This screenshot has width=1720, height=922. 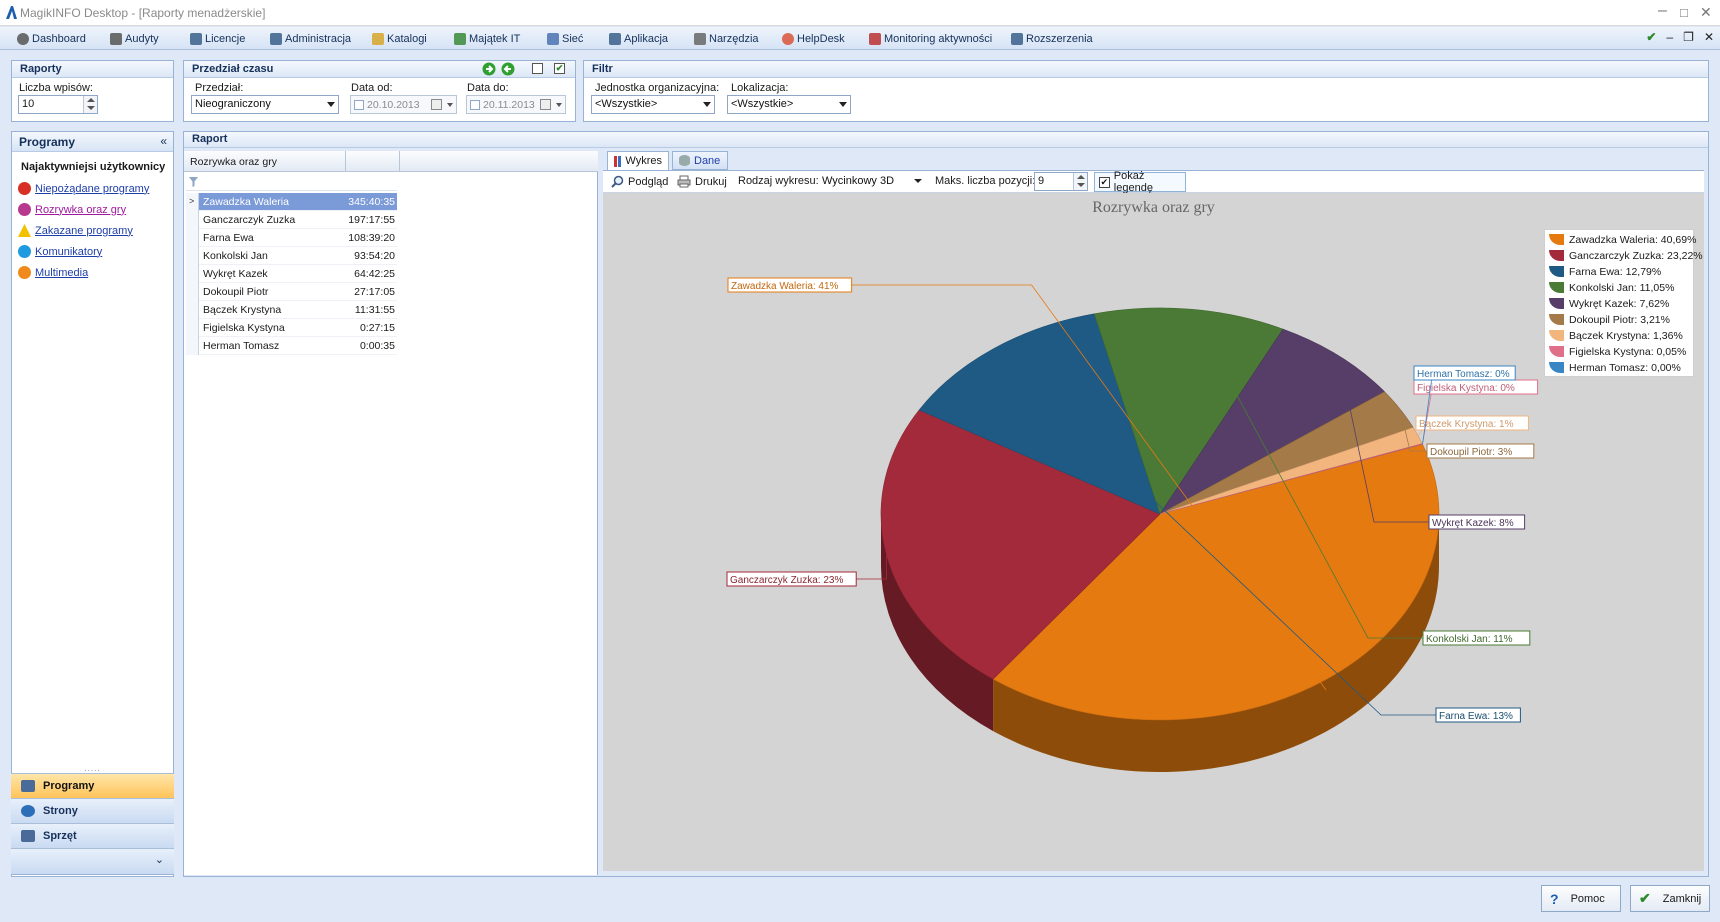 What do you see at coordinates (291, 292) in the screenshot?
I see `table-row: Dokoupil Piotr 27:17:05` at bounding box center [291, 292].